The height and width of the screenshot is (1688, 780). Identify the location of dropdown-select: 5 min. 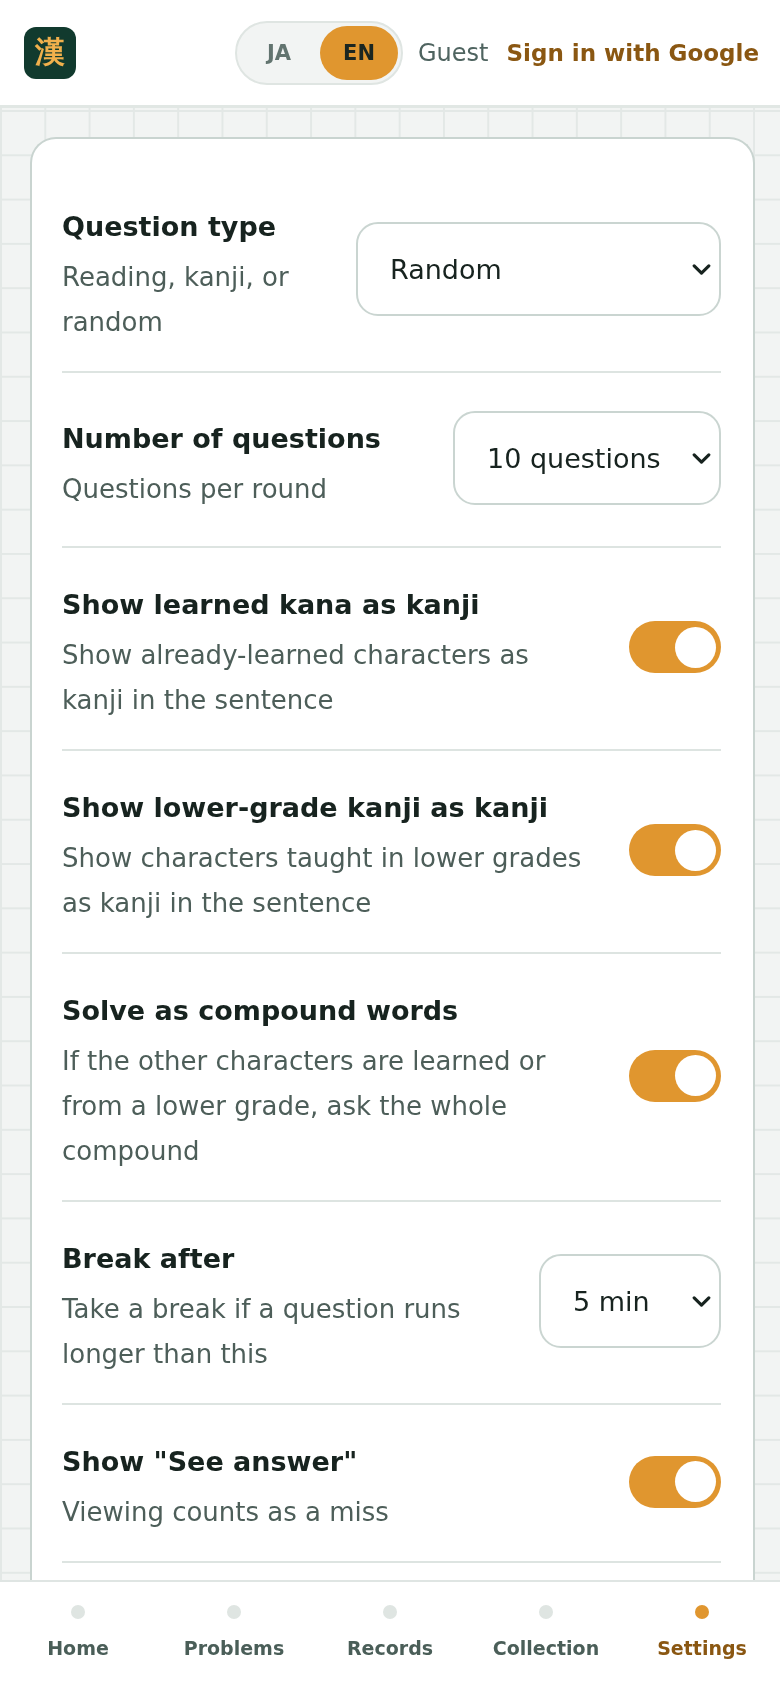
(630, 1301).